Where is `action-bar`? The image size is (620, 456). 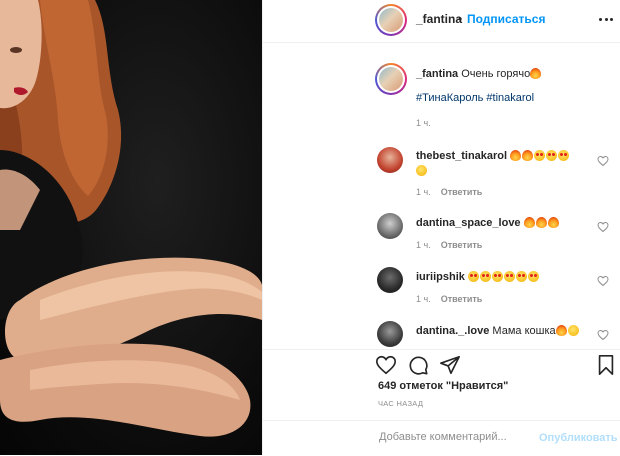
action-bar is located at coordinates (441, 364).